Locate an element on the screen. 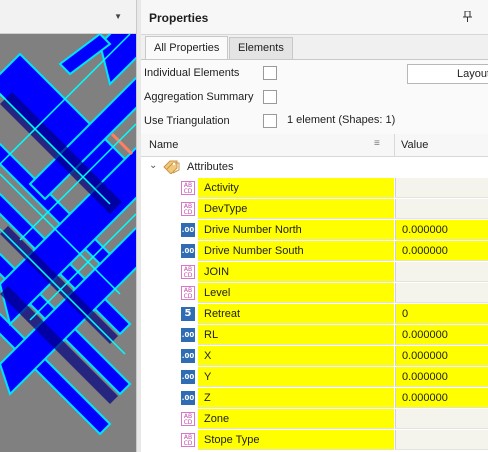 The image size is (488, 452). property-row: AB CD Level is located at coordinates (314, 293).